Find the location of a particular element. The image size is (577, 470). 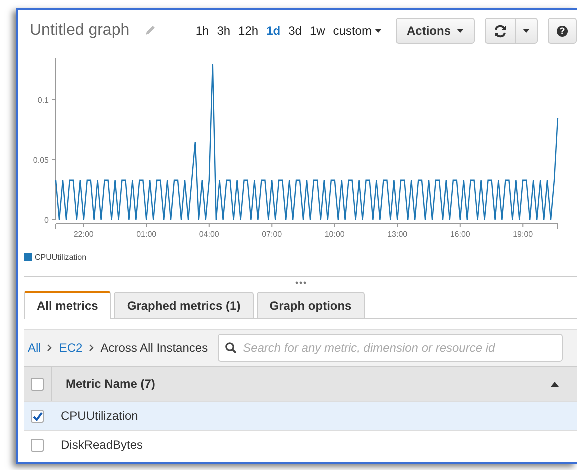

table-row: CPUUtilization is located at coordinates (300, 415).